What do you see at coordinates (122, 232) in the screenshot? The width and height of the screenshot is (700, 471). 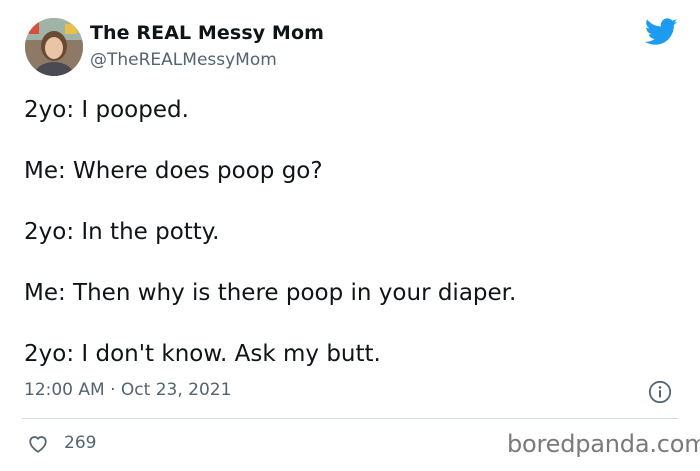 I see `tweet-line: 2yo: In the potty.` at bounding box center [122, 232].